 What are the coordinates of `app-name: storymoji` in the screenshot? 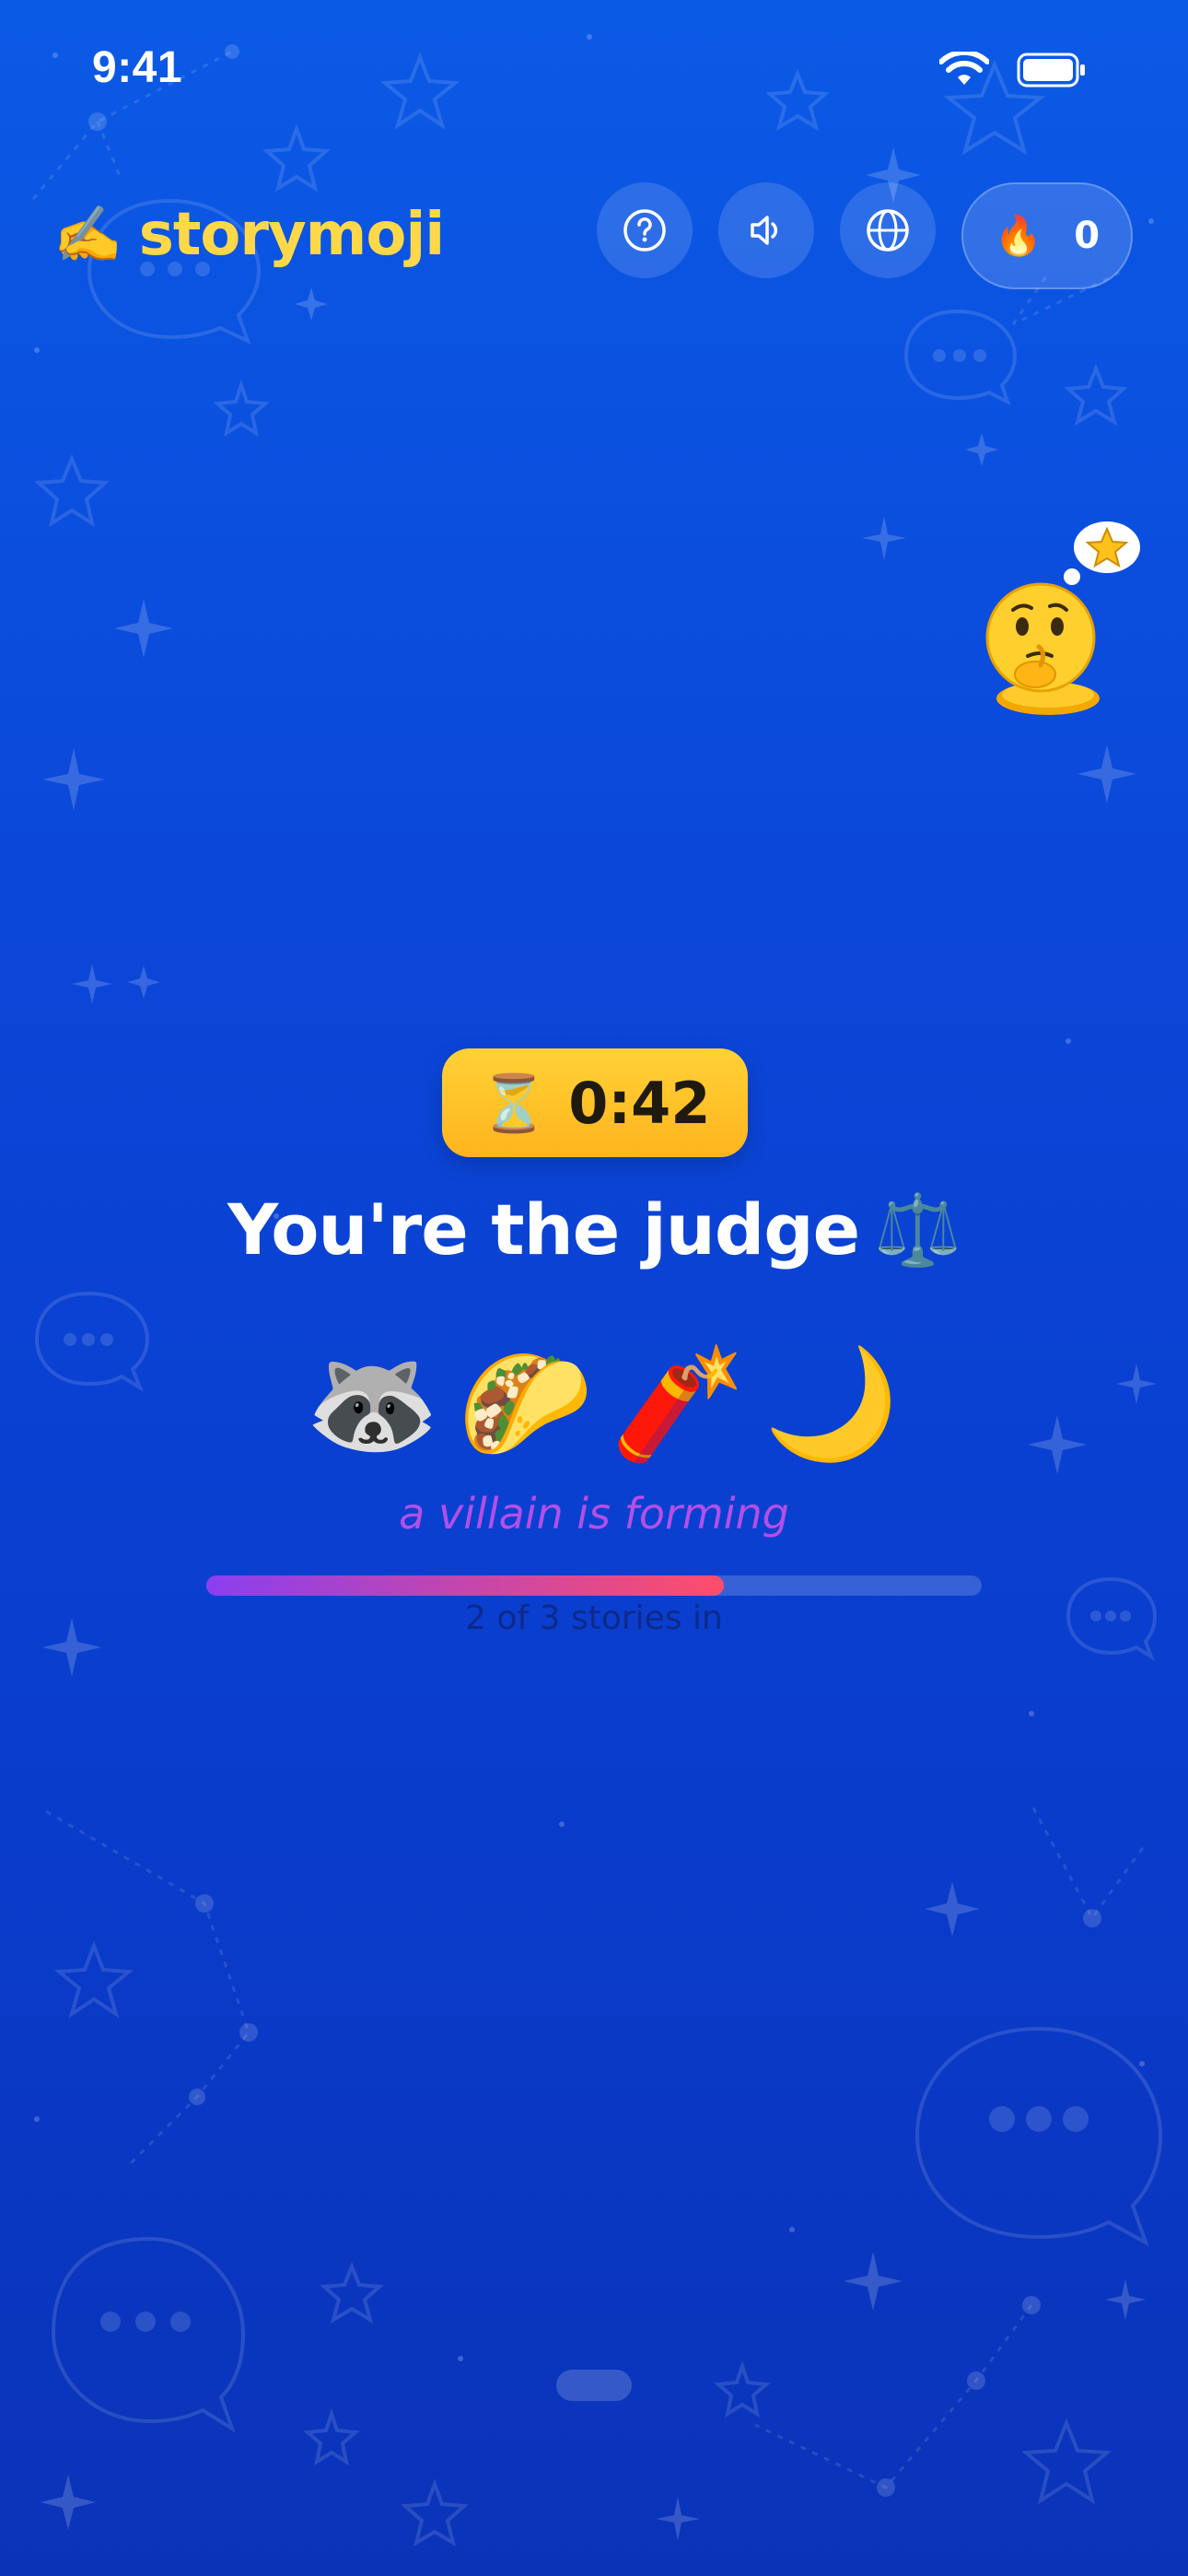 It's located at (291, 235).